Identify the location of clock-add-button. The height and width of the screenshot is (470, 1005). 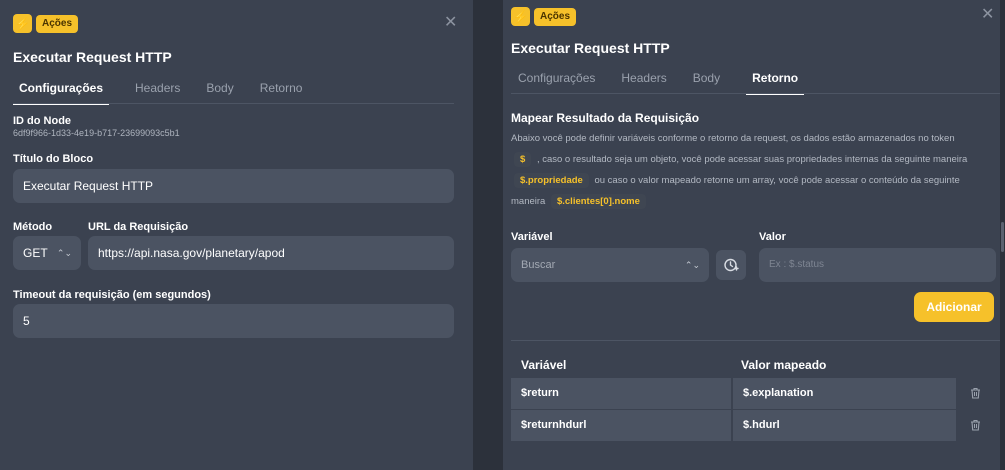
(731, 265).